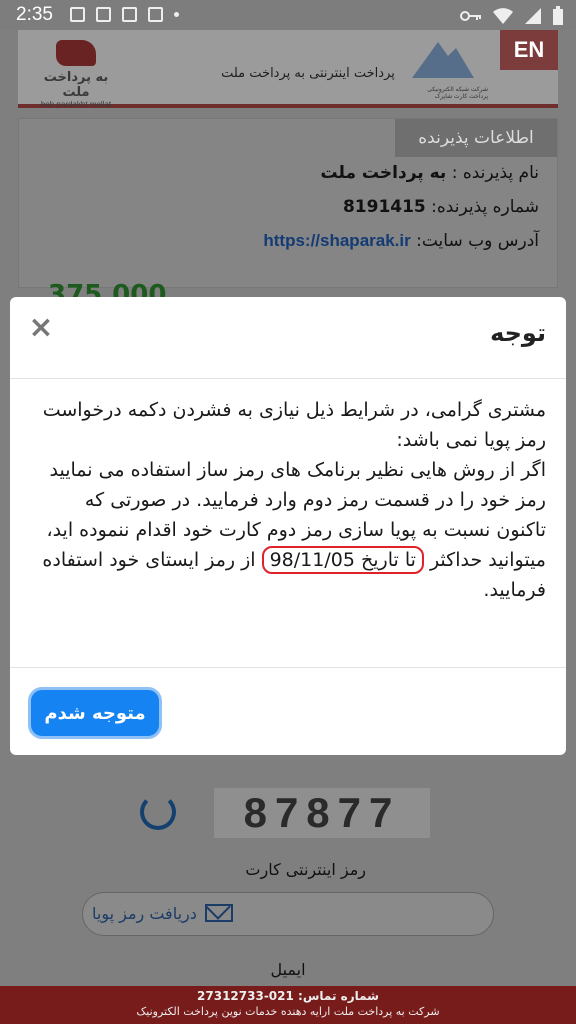  Describe the element at coordinates (495, 173) in the screenshot. I see `merchant-name-label: نام پذیرنده :` at that location.